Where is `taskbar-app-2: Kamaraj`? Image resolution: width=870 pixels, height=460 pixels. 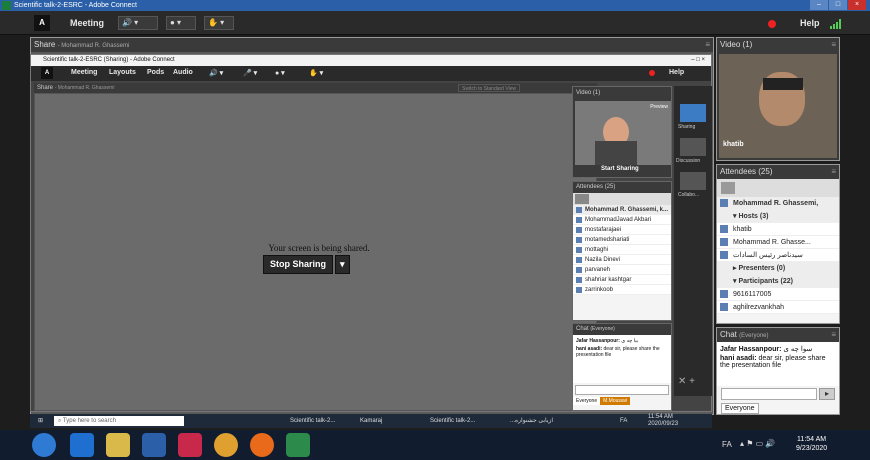
taskbar-app-2: Kamaraj is located at coordinates (371, 421).